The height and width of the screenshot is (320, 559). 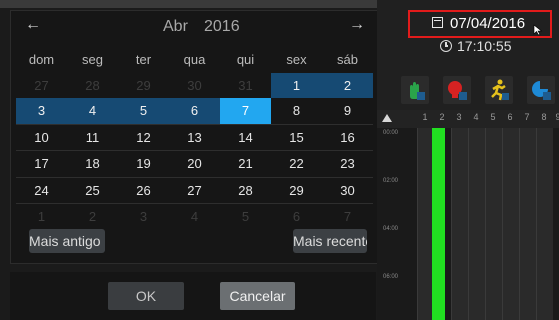 What do you see at coordinates (415, 90) in the screenshot?
I see `hand-icon` at bounding box center [415, 90].